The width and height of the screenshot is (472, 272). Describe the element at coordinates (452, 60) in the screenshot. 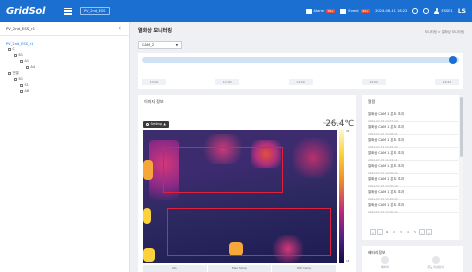

I see `timeline-handle` at that location.